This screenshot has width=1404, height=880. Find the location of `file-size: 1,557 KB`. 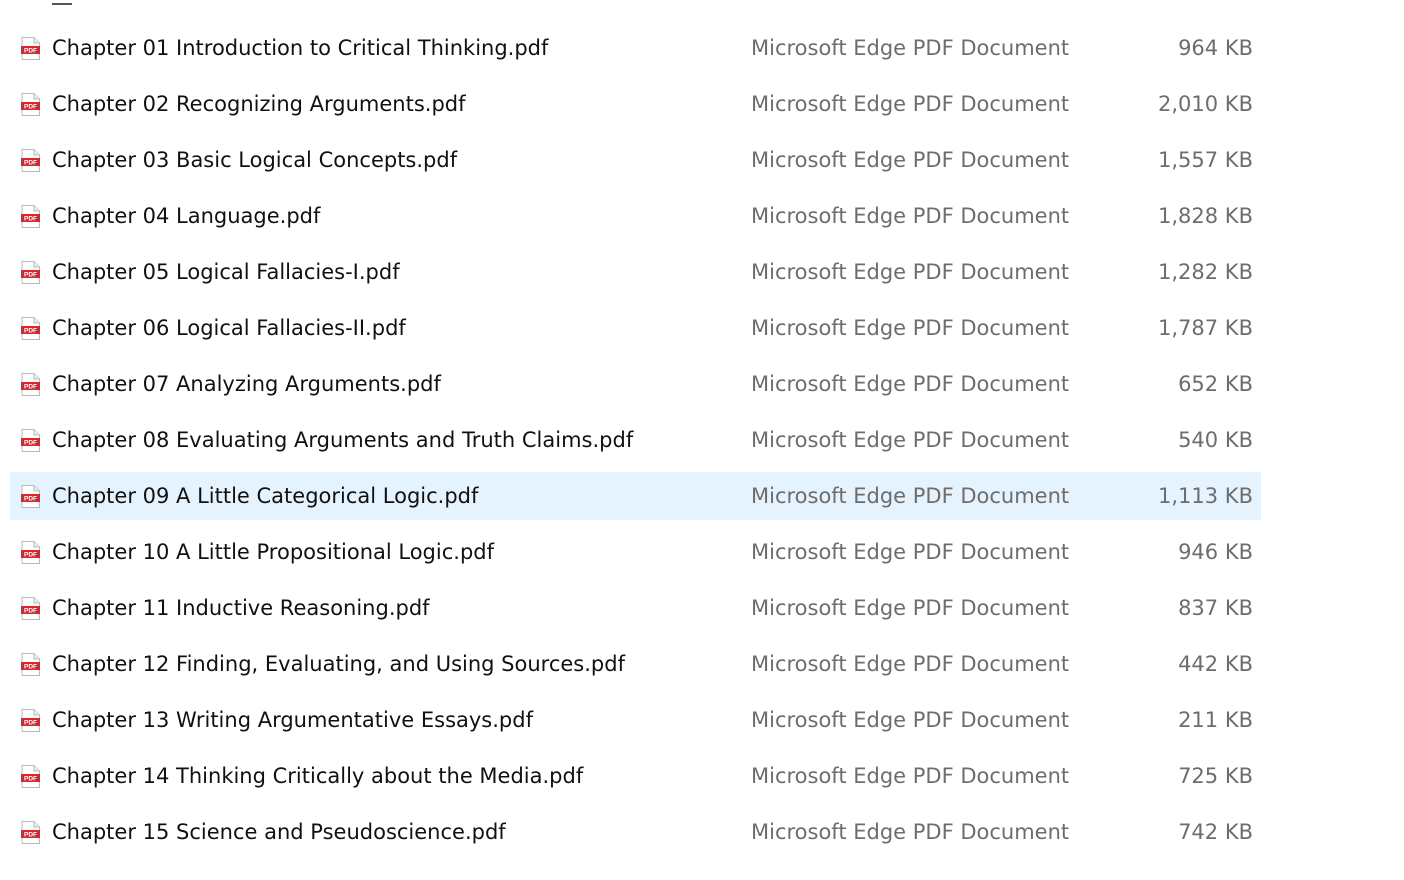

file-size: 1,557 KB is located at coordinates (1205, 160).